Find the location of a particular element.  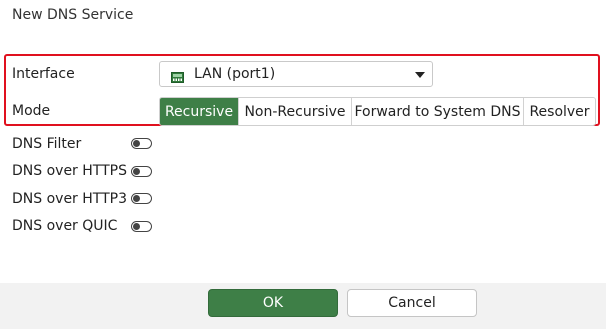

interface-value: LAN (port1) is located at coordinates (235, 74).